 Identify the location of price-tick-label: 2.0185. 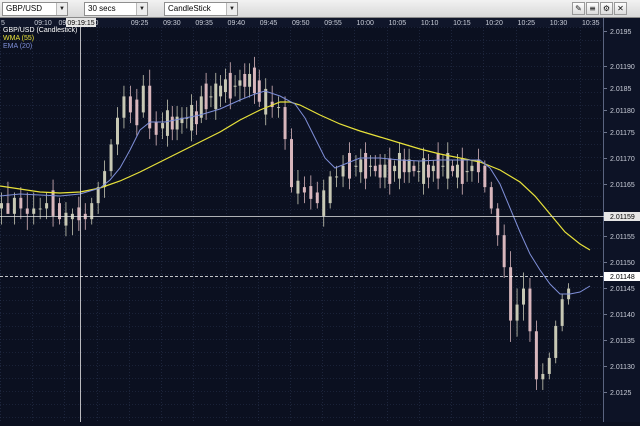
(621, 89).